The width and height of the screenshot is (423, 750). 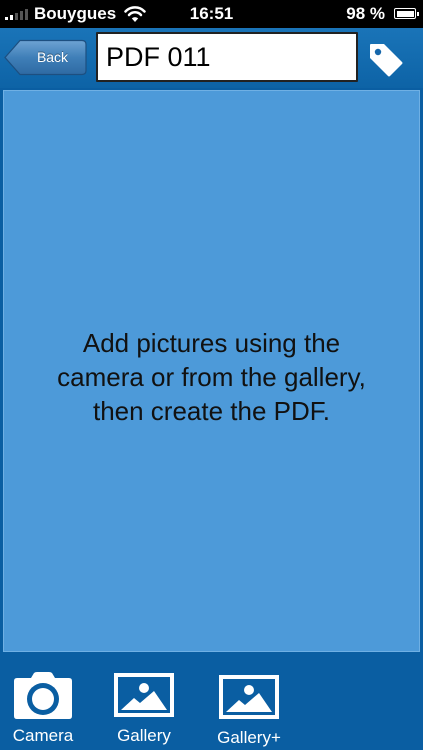 I want to click on gallery-plus-button: Gallery+, so click(x=249, y=702).